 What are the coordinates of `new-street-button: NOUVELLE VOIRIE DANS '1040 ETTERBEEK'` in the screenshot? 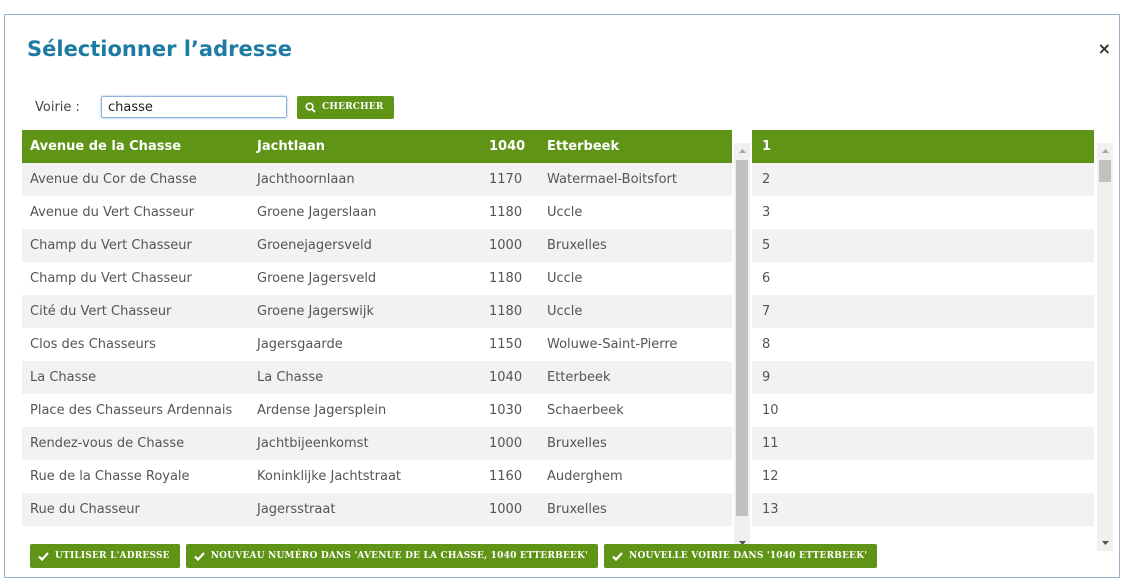 It's located at (741, 556).